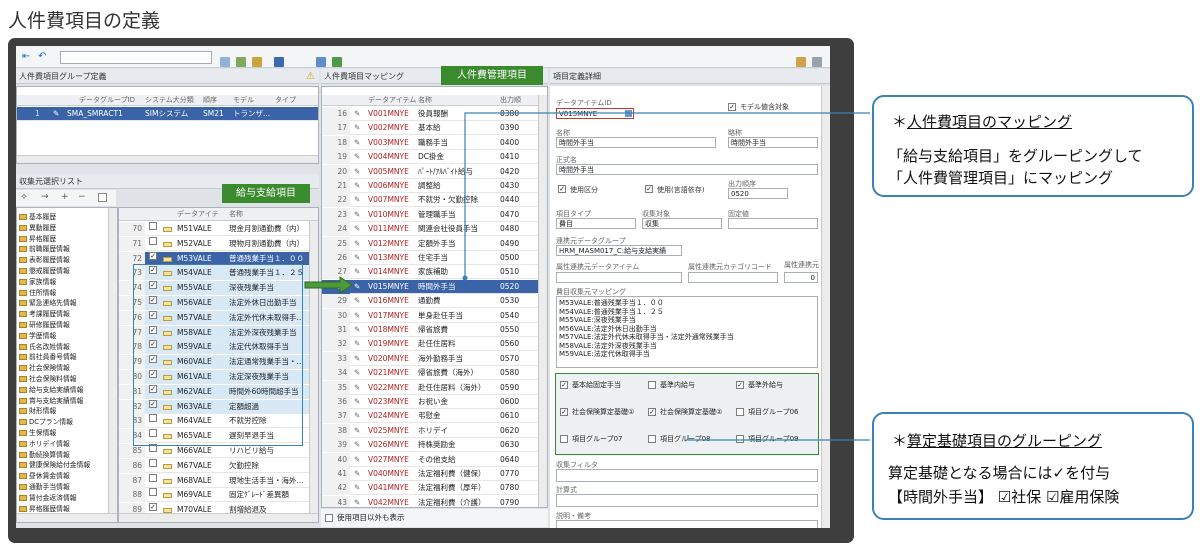 This screenshot has height=554, width=1200. I want to click on tree-item: 考課履歴情報, so click(44, 313).